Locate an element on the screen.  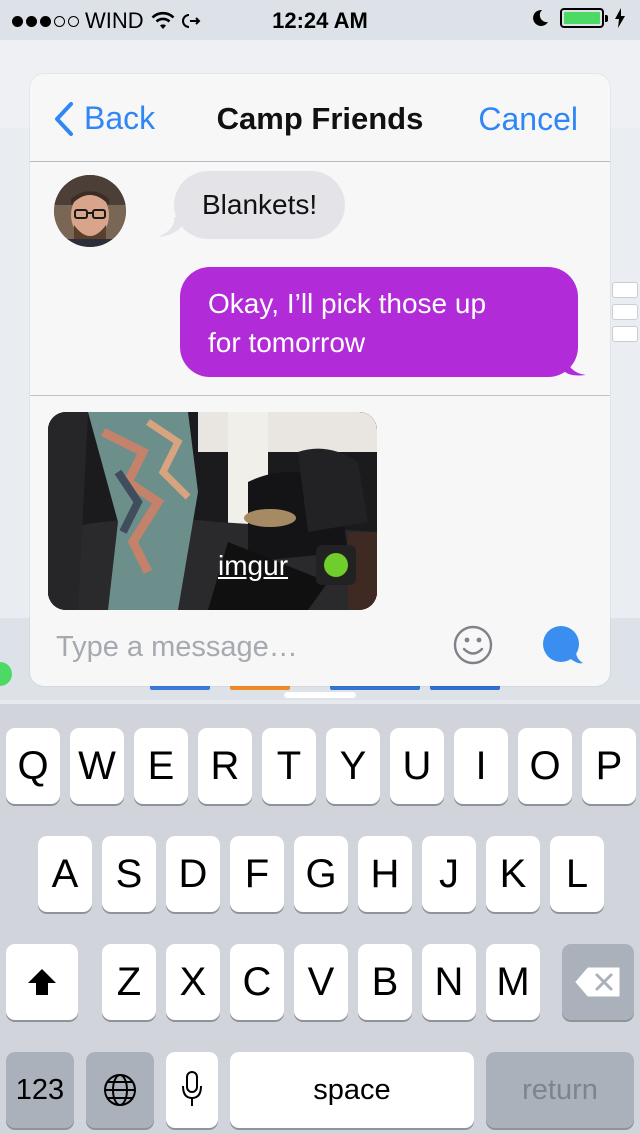
background-right-panel is located at coordinates (624, 373).